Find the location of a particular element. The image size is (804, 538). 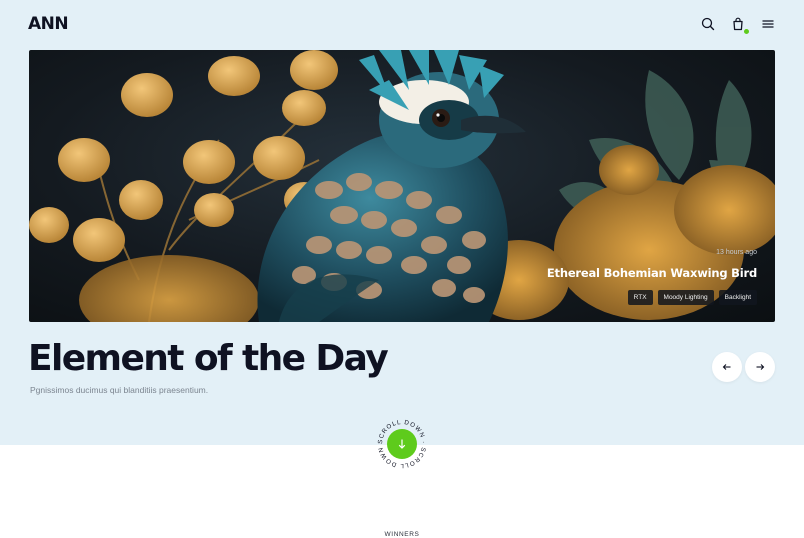

arrow-left-icon is located at coordinates (726, 367).